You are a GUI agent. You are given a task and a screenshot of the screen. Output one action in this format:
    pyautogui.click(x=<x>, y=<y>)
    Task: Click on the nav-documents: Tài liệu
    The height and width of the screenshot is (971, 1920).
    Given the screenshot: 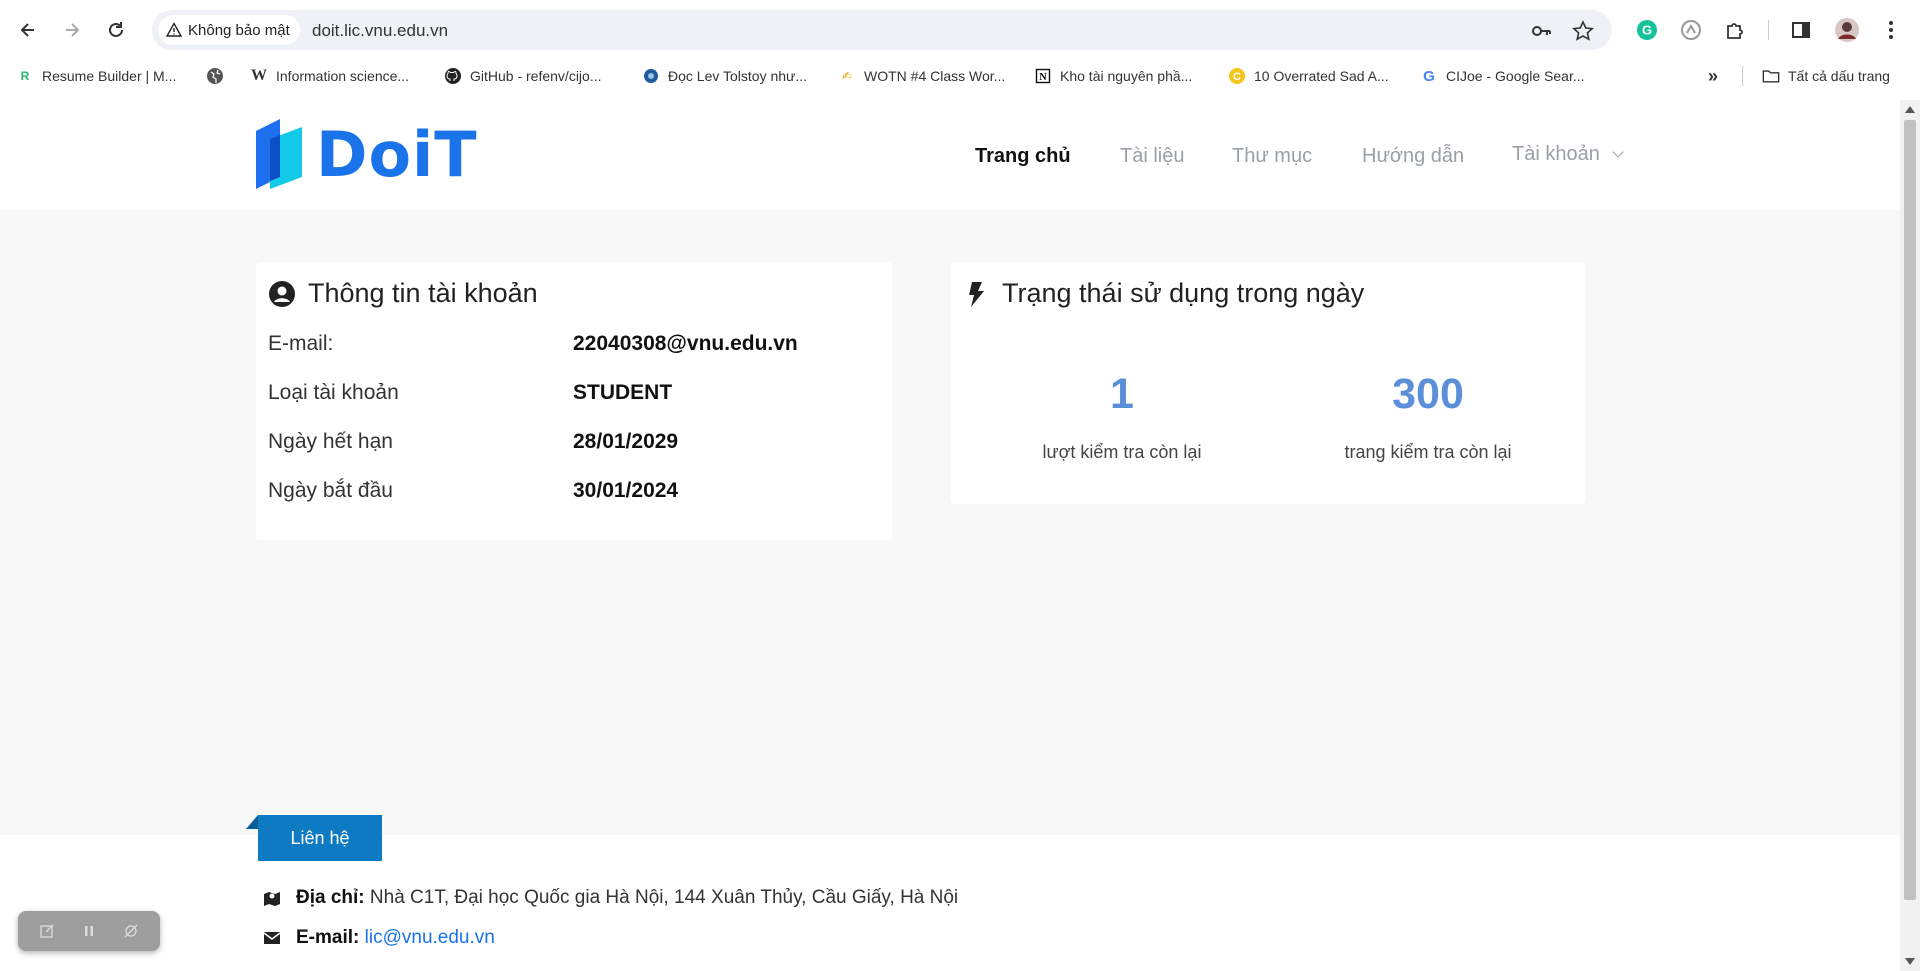 What is the action you would take?
    pyautogui.click(x=1152, y=156)
    